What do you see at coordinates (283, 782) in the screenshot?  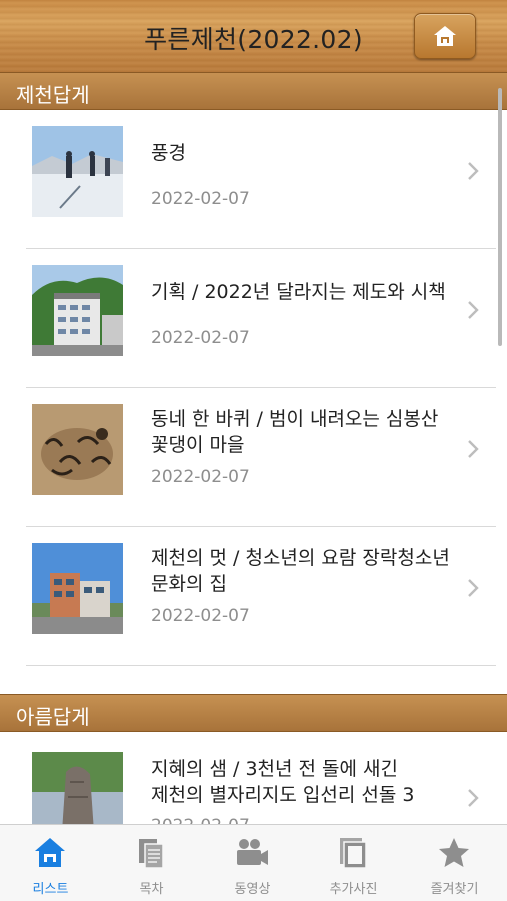 I see `item-title: 지혜의 샘 / 3천년 전 돌에 새긴 제천의 별자리지도 입선리 선돌 3` at bounding box center [283, 782].